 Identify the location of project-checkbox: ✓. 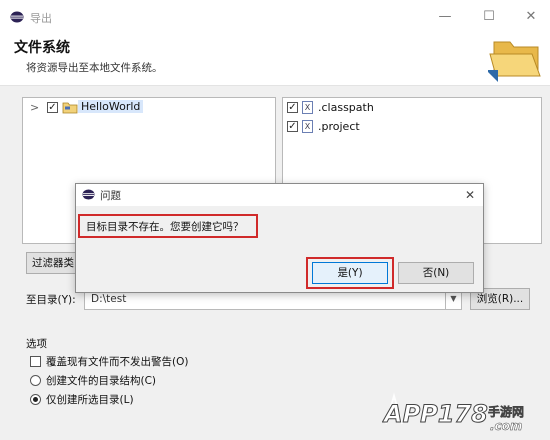
(52, 107).